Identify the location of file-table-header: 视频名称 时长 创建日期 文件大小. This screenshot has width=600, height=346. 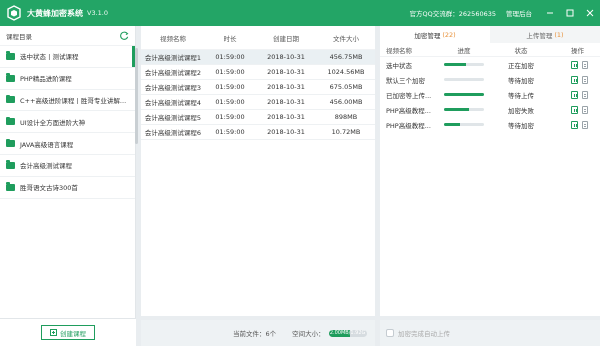
(258, 38).